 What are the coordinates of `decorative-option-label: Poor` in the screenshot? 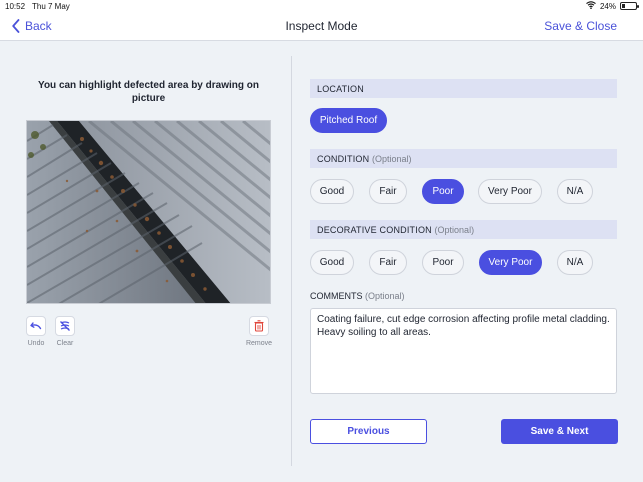 It's located at (443, 262).